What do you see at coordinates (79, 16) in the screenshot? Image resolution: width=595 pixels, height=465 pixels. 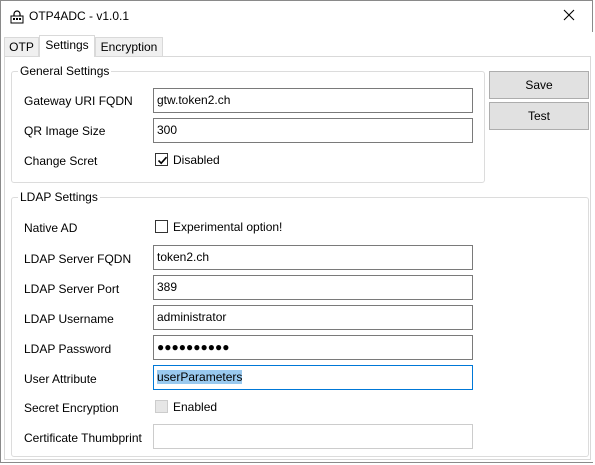 I see `window-title: OTP4ADC - v1.0.1` at bounding box center [79, 16].